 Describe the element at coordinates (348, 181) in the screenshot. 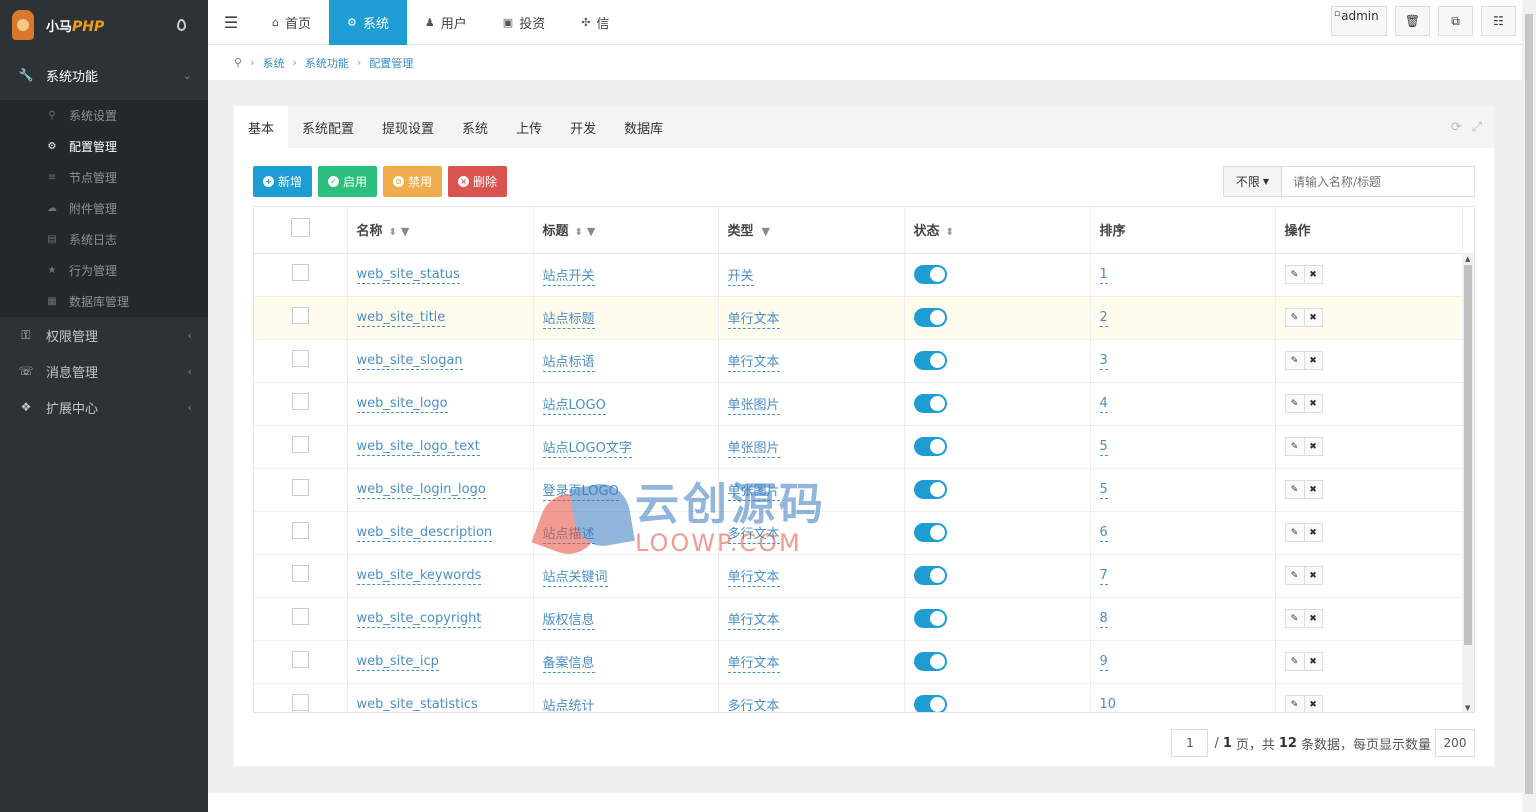

I see `enable-button: ✓ 启用` at that location.